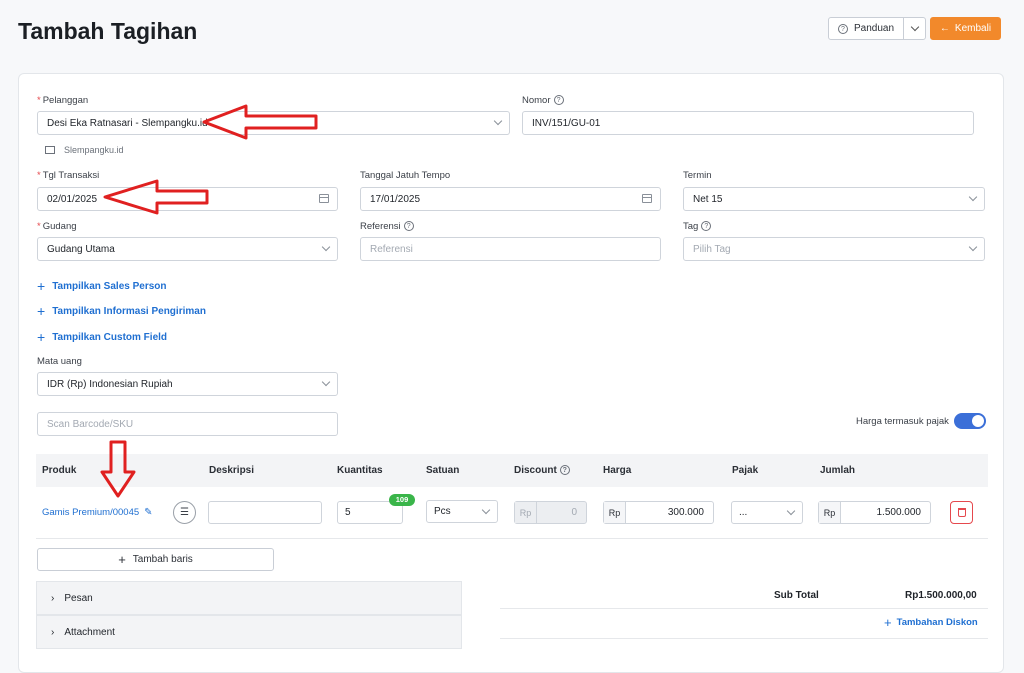  What do you see at coordinates (550, 512) in the screenshot?
I see `discount-input: Rp 0` at bounding box center [550, 512].